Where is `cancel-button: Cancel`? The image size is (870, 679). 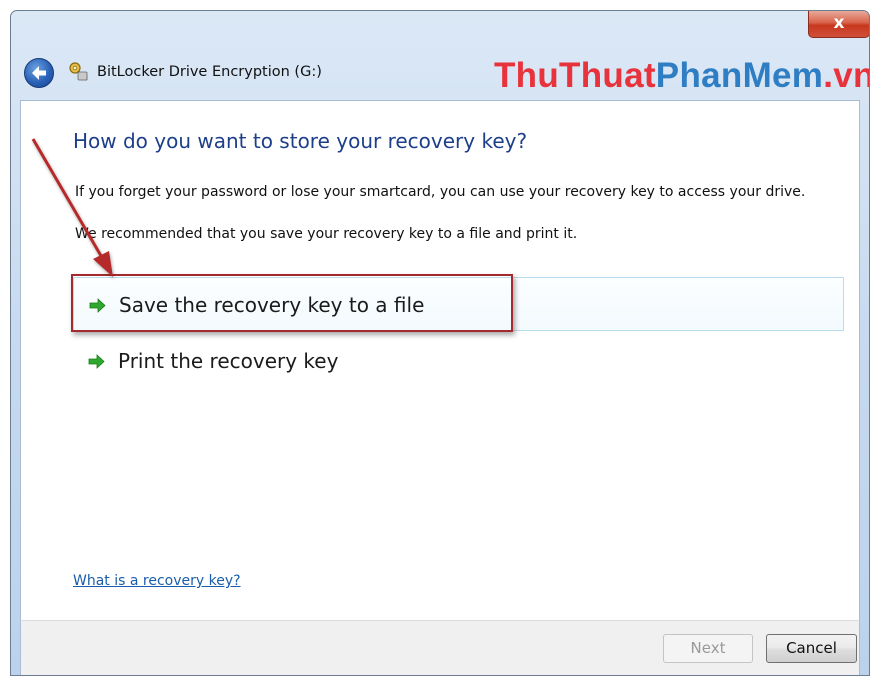
cancel-button: Cancel is located at coordinates (811, 648).